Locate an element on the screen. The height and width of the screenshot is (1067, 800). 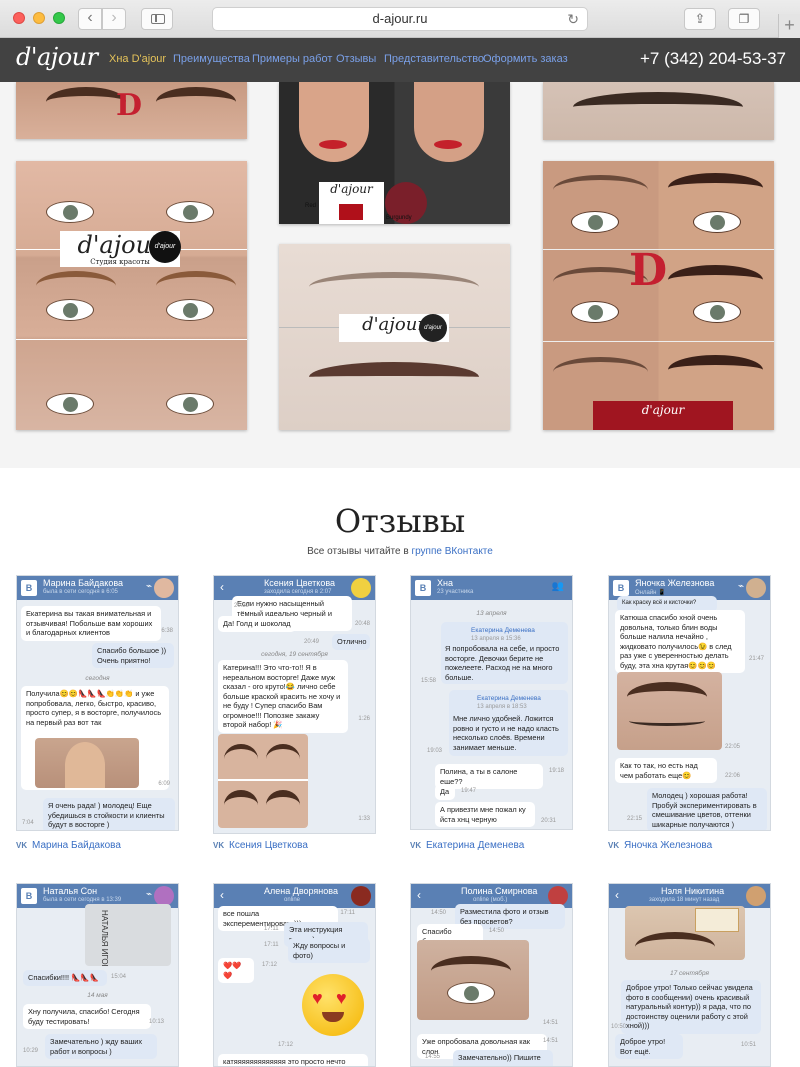
review-author-link: VK Ксения Цветкова is located at coordinates (260, 845).